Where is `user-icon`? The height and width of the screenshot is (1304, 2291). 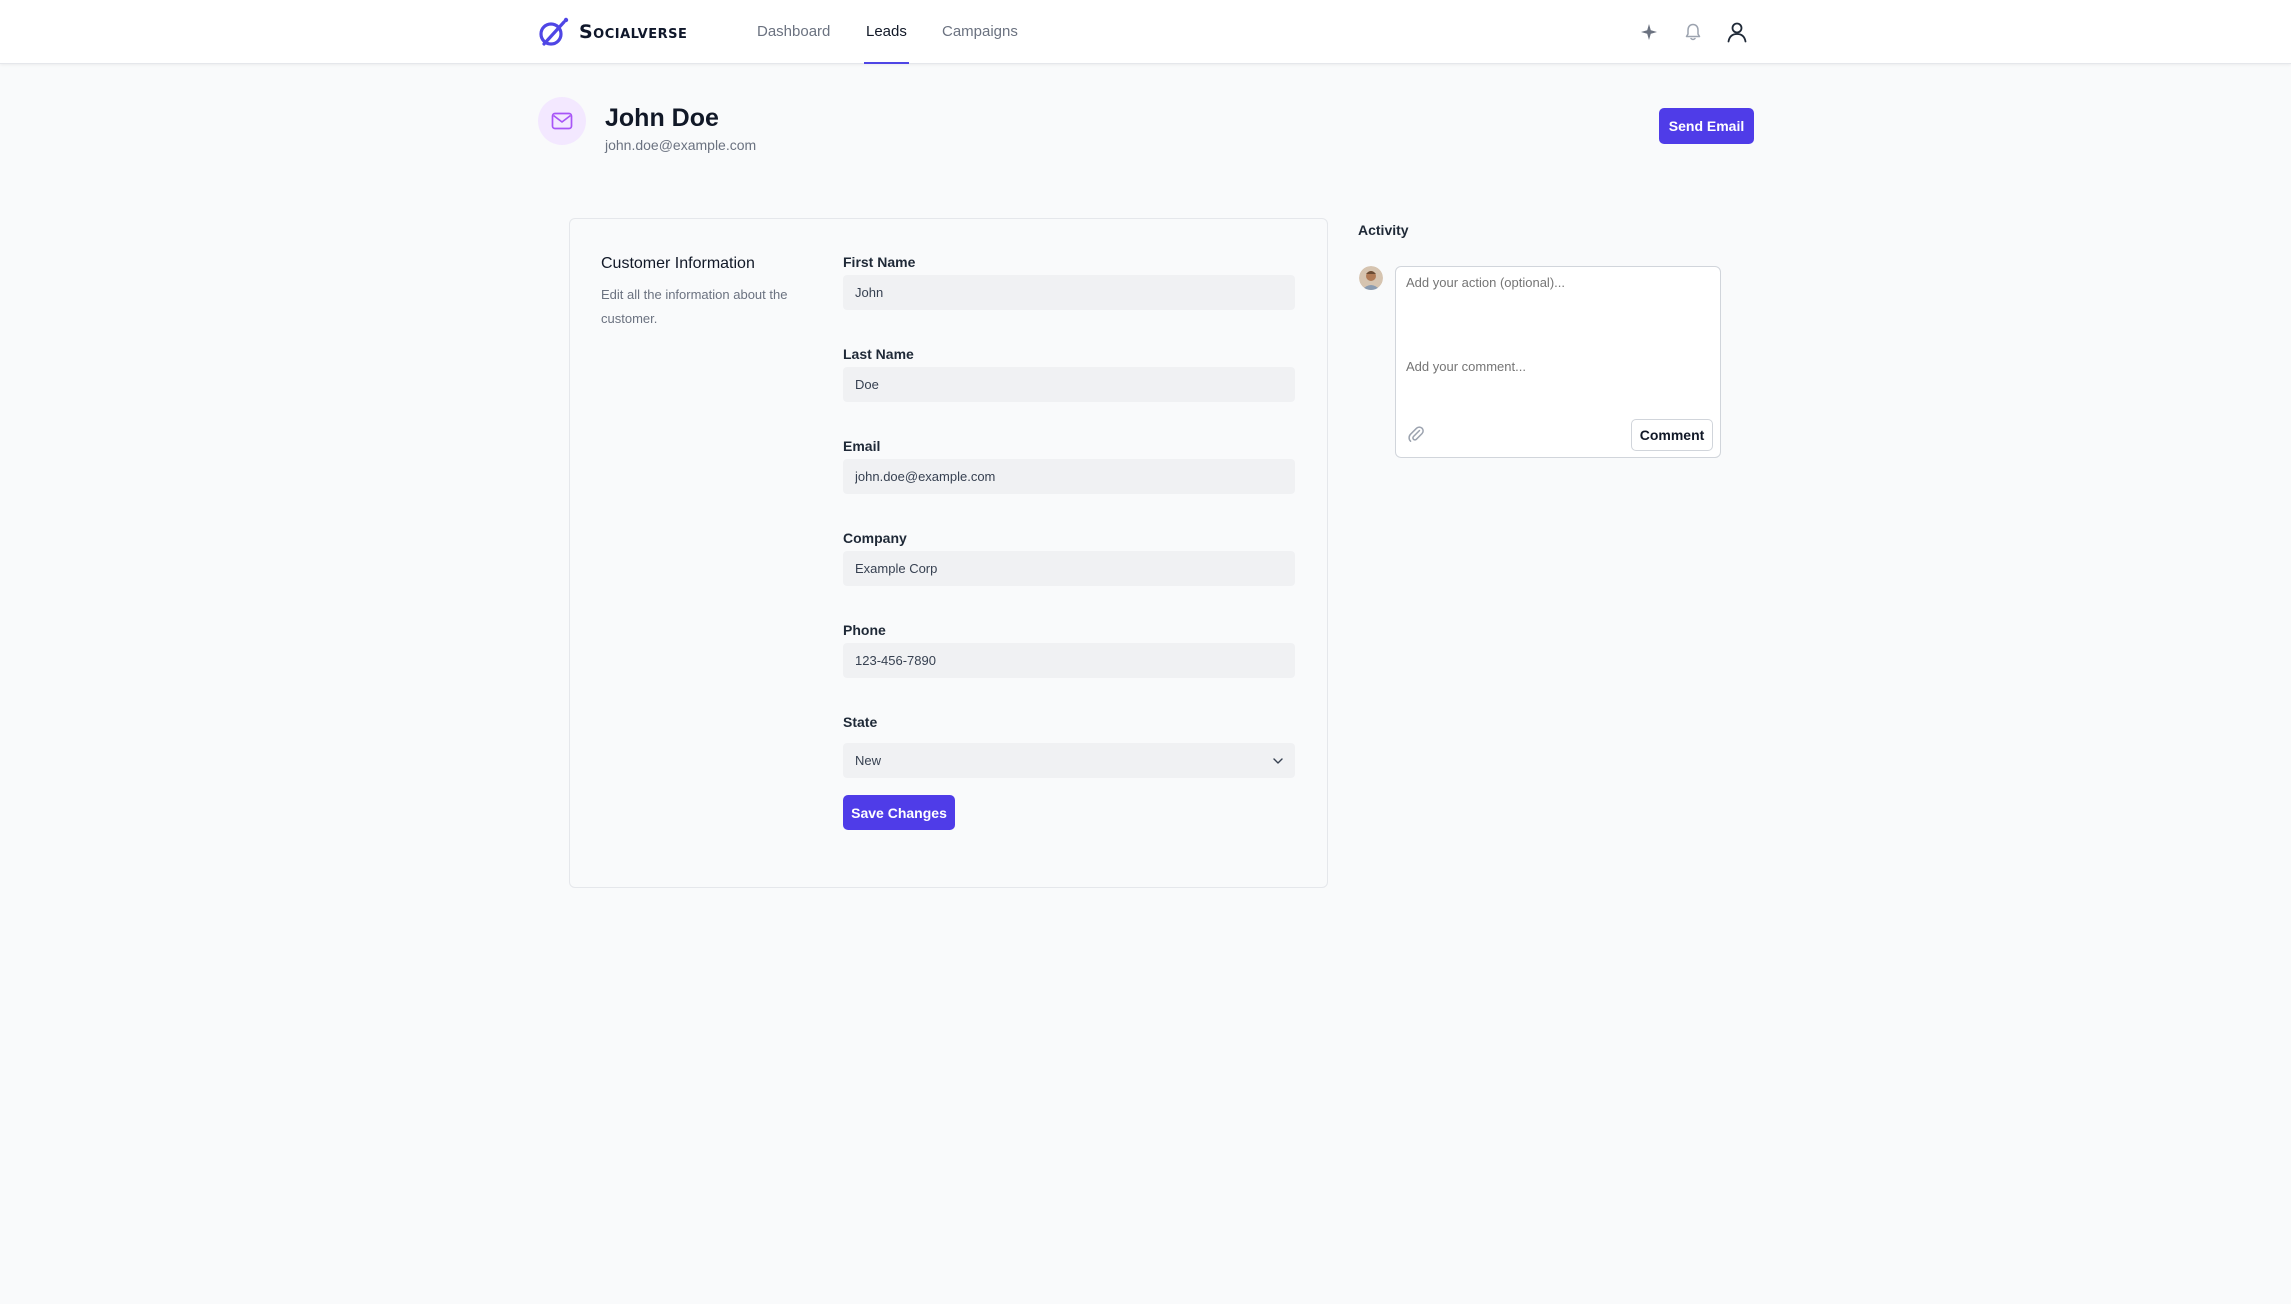 user-icon is located at coordinates (1737, 32).